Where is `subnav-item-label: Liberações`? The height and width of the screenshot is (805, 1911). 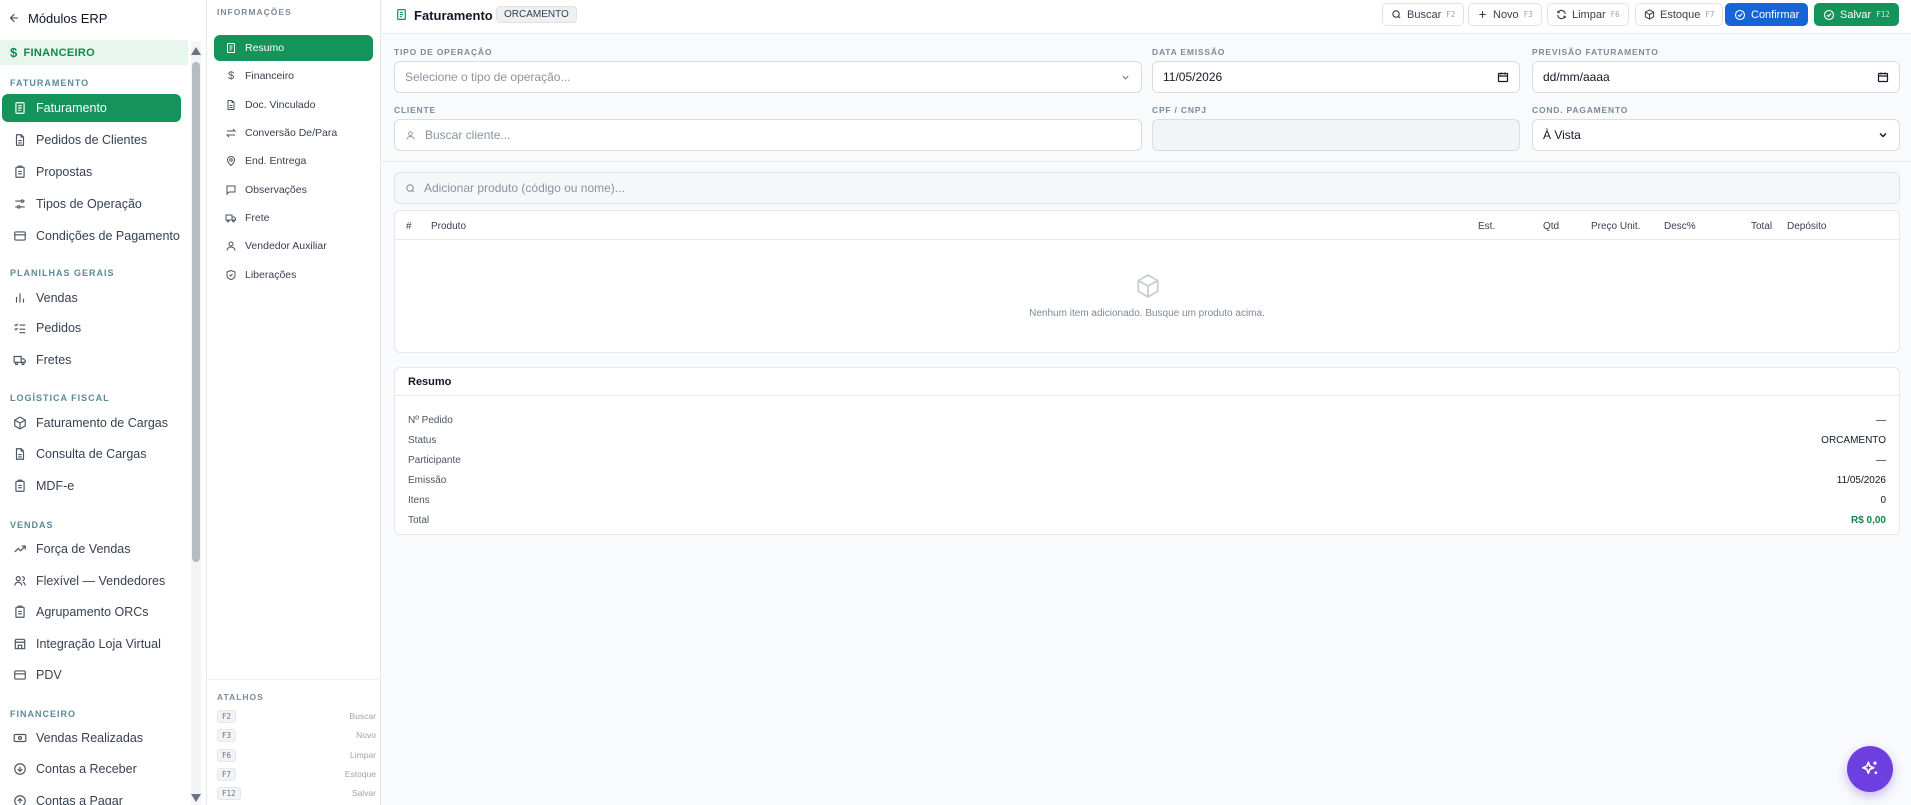
subnav-item-label: Liberações is located at coordinates (271, 275).